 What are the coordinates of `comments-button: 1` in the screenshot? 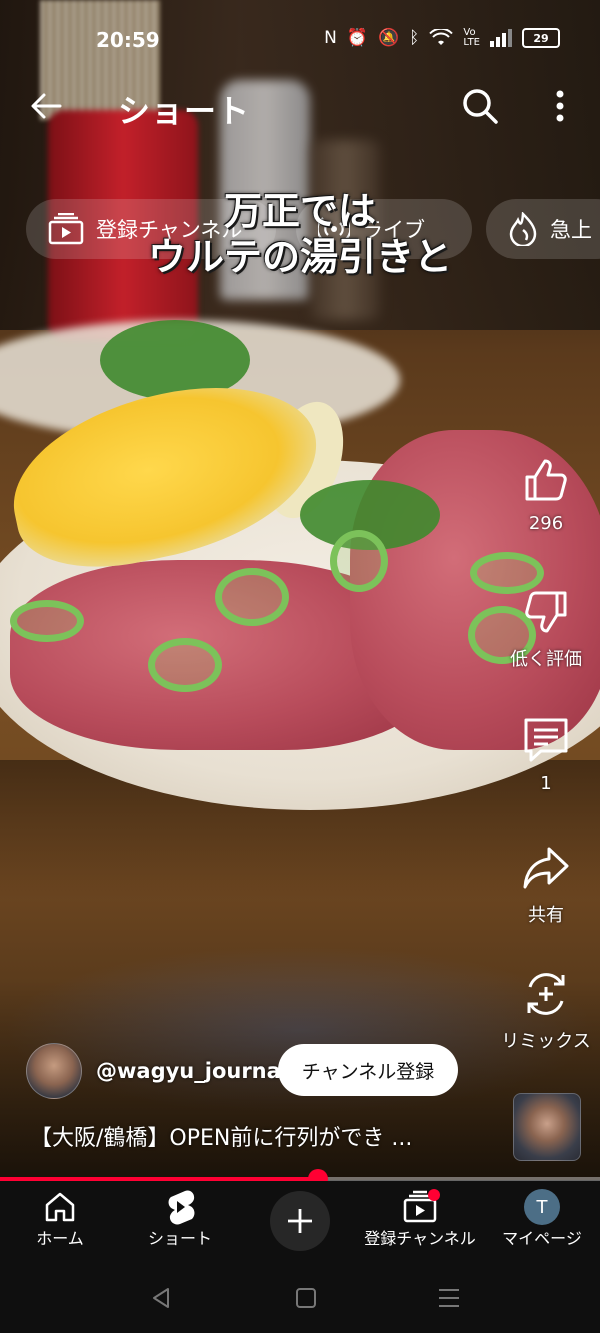 It's located at (546, 754).